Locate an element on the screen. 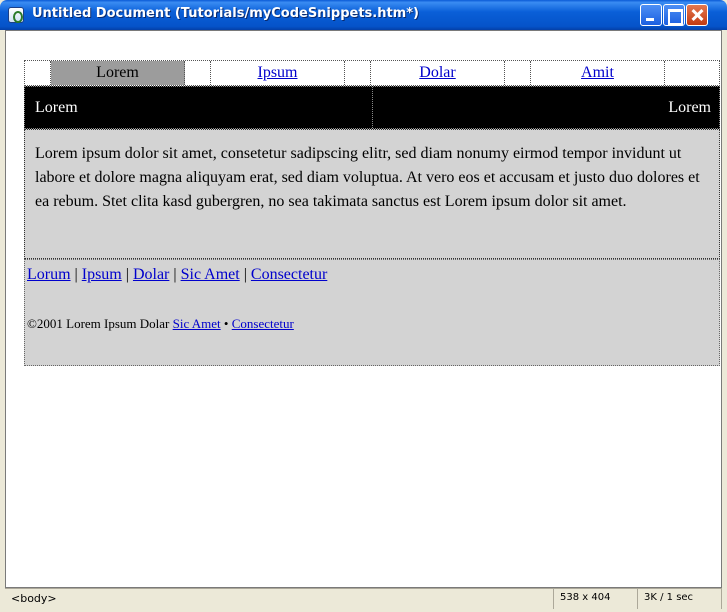  nav-link-dolar: Dolar is located at coordinates (437, 73).